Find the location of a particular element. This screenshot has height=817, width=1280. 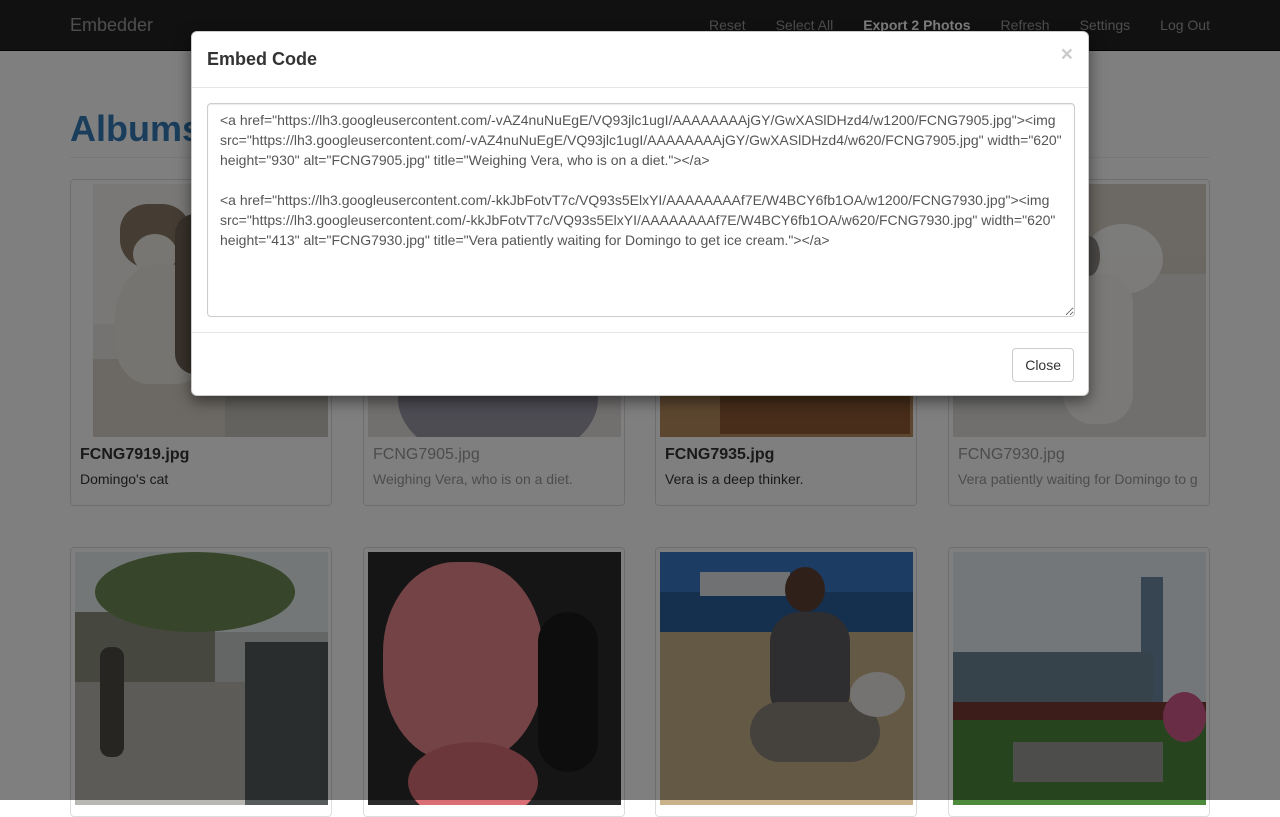

modal-footer-divider is located at coordinates (640, 332).